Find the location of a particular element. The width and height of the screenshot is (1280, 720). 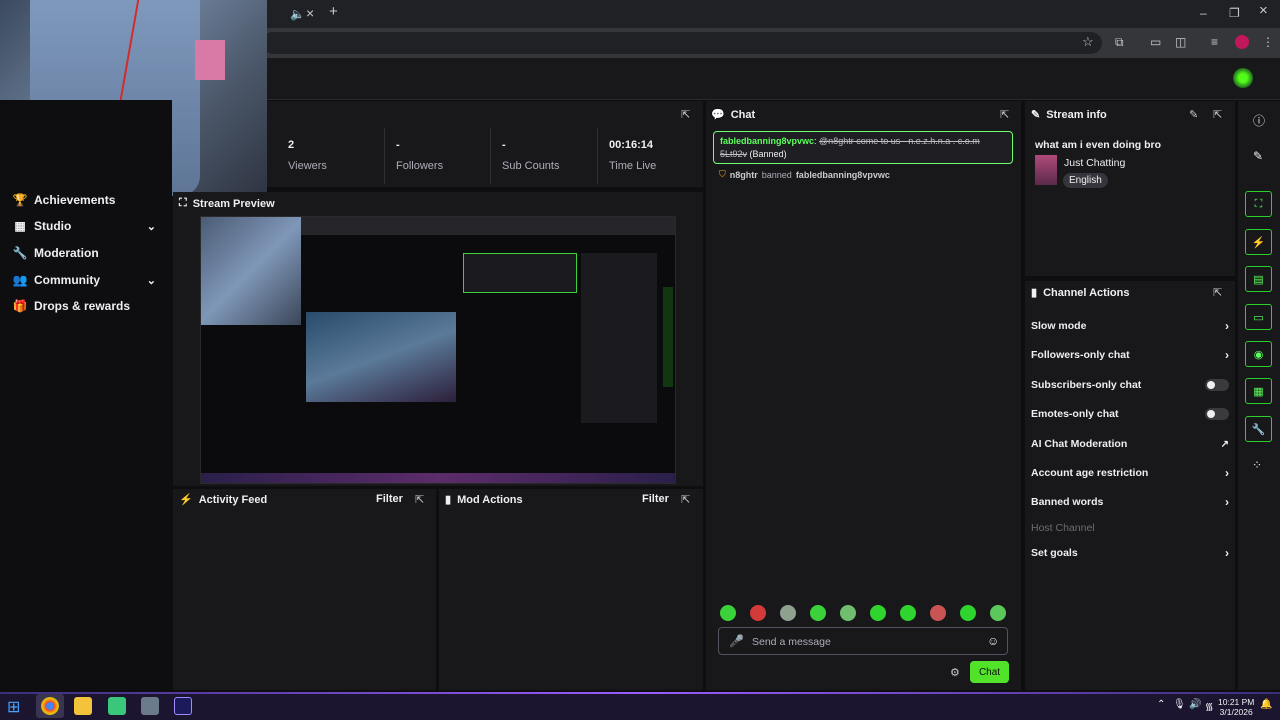

category-thumbnail is located at coordinates (1046, 170).